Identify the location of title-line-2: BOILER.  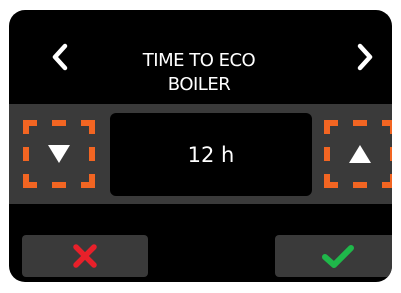
(199, 84).